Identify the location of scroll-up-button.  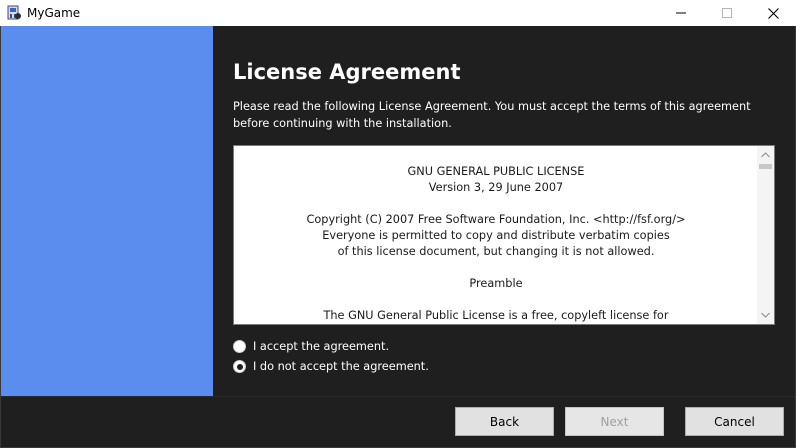
(765, 155).